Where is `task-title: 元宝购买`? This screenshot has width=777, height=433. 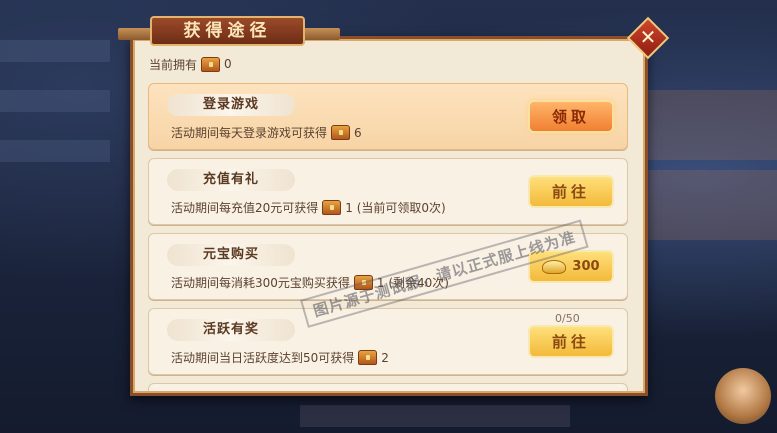
task-title: 元宝购买 is located at coordinates (231, 255).